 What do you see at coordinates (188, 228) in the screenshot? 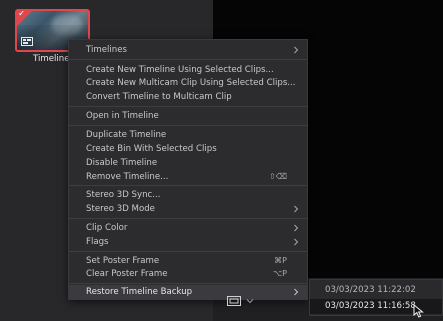
I see `menu-item-clip-color: Clip Color` at bounding box center [188, 228].